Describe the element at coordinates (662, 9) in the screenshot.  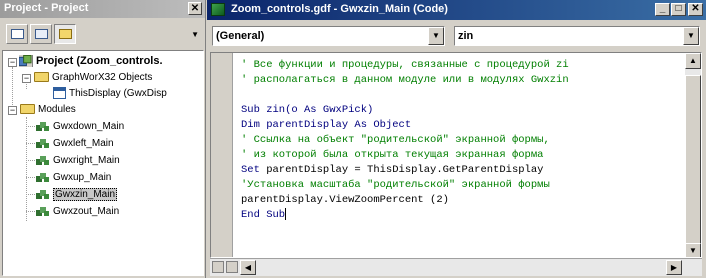
I see `minimize-icon: _` at that location.